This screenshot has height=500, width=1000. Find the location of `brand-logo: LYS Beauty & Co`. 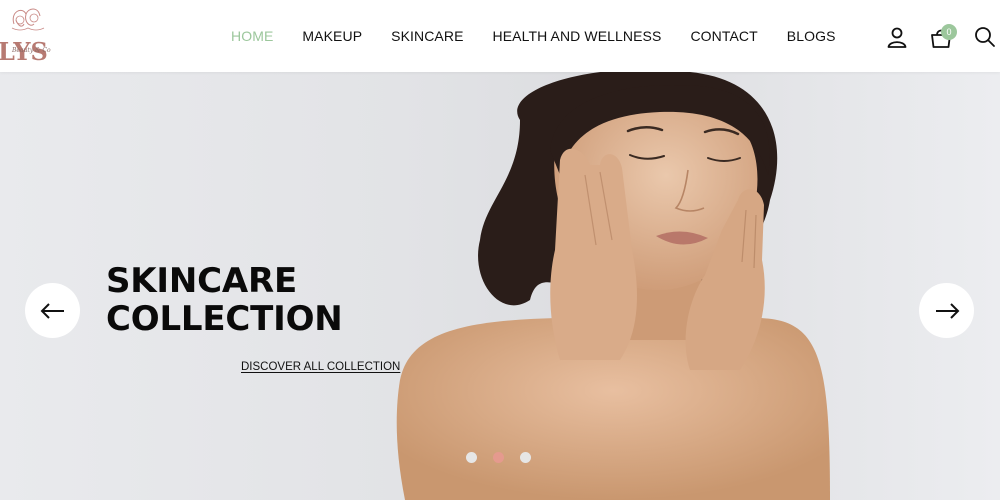

brand-logo: LYS Beauty & Co is located at coordinates (33, 35).